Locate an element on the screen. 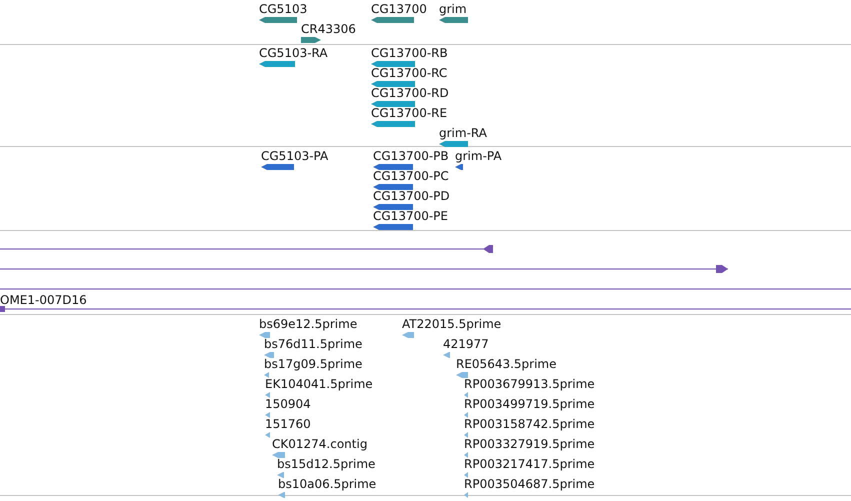  feature-label: CK01274.contig is located at coordinates (320, 444).